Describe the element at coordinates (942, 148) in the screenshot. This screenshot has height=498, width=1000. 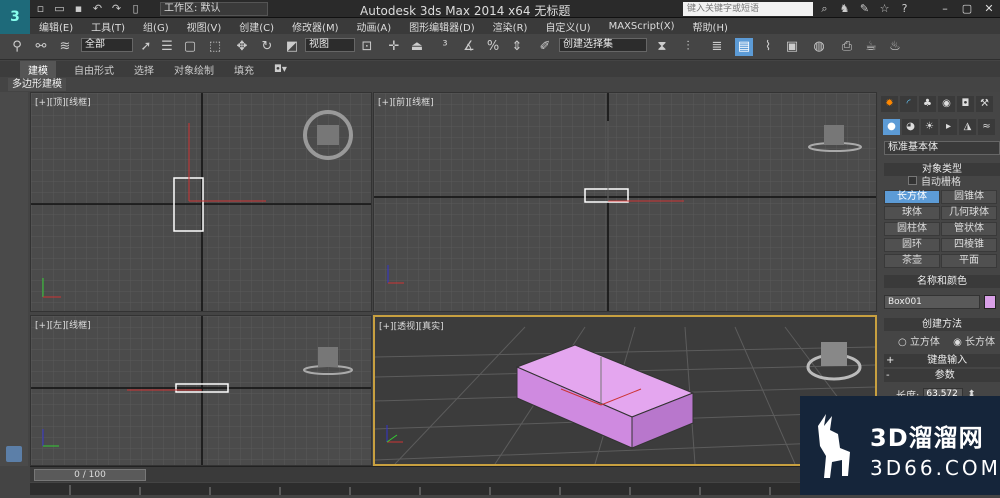
I see `primitive-type-dropdown: 标准基本体` at that location.